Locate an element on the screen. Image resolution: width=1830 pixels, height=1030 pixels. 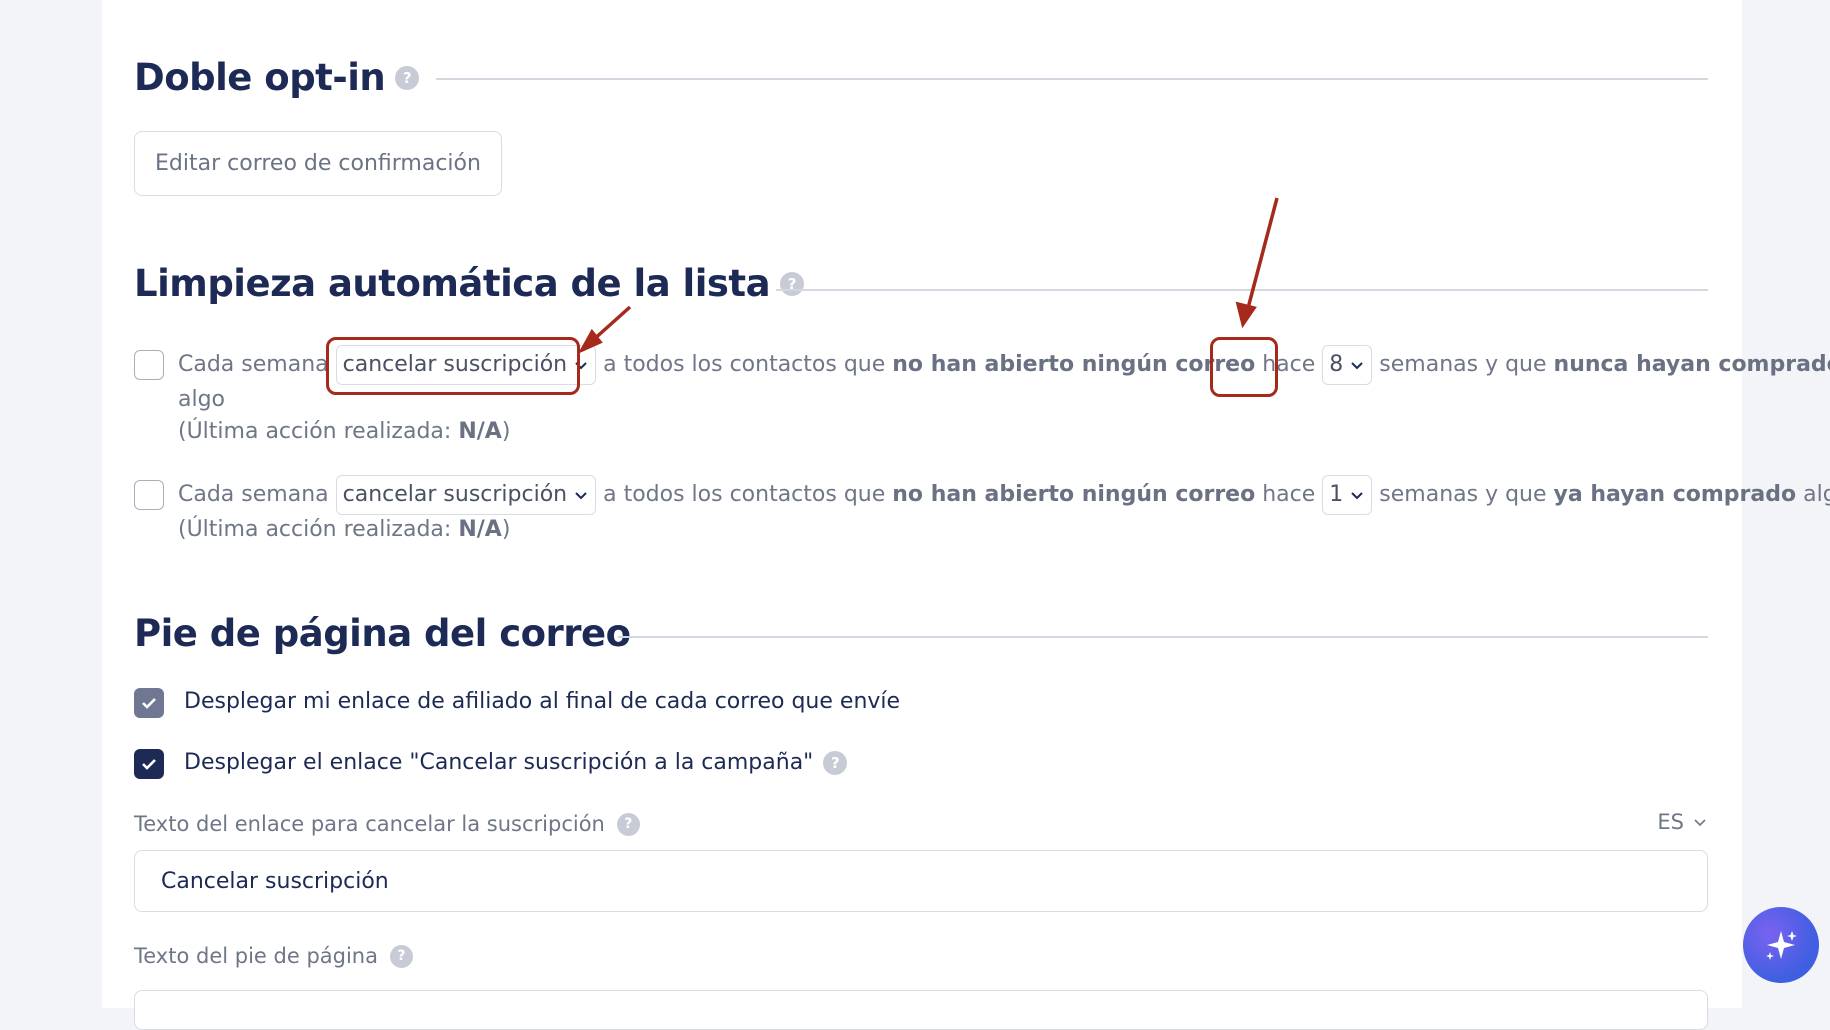
sparkle-icon is located at coordinates (1781, 945).